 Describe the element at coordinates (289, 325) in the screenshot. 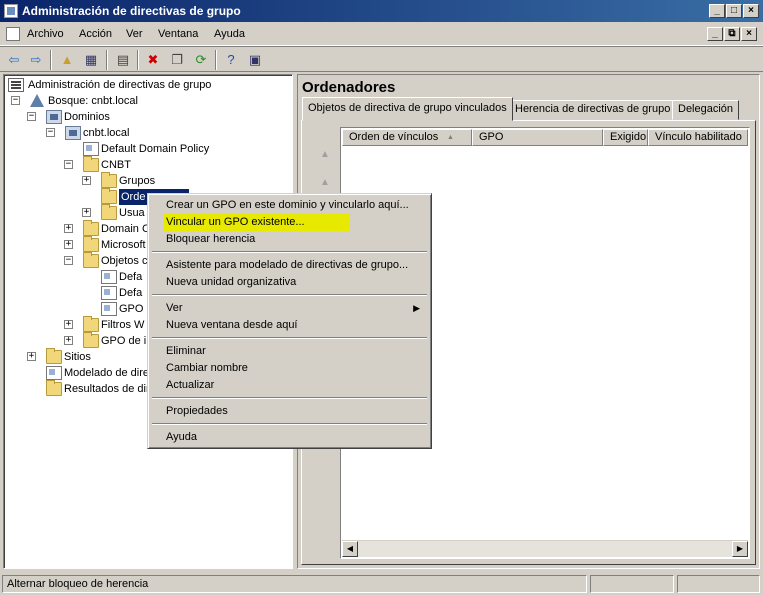

I see `menu-item-nueva-ventana: Nueva ventana desde aquí` at that location.